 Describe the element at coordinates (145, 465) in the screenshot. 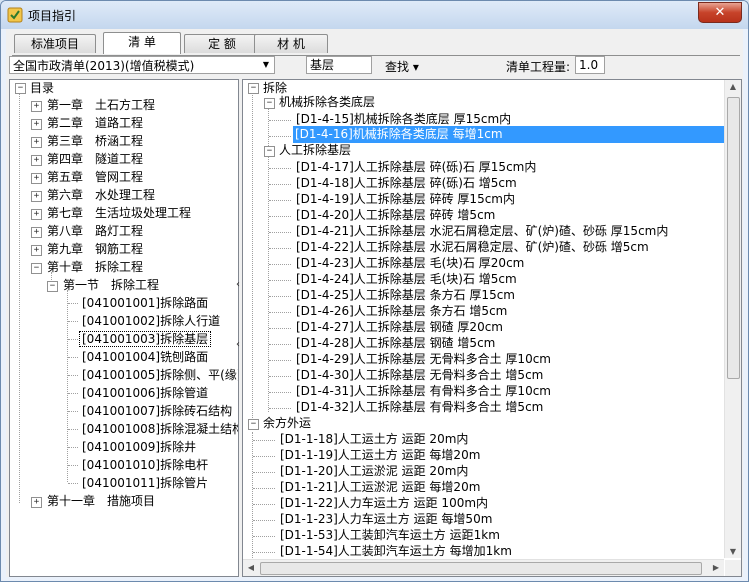

I see `tree-node: [041001010]拆除电杆` at that location.